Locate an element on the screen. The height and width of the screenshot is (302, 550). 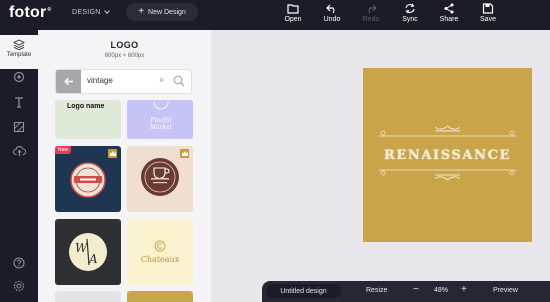
help-icon is located at coordinates (19, 263).